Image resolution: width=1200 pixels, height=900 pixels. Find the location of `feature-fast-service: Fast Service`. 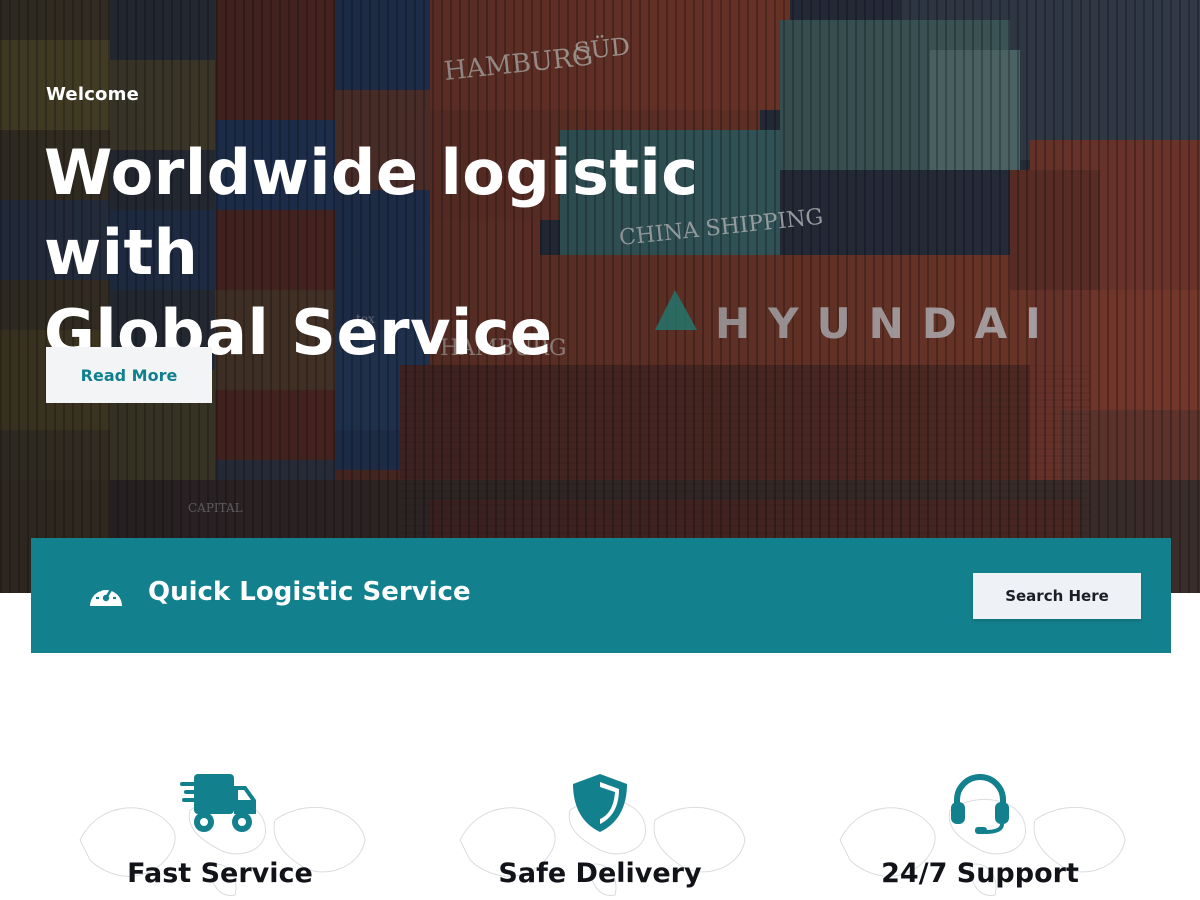

feature-fast-service: Fast Service is located at coordinates (220, 830).